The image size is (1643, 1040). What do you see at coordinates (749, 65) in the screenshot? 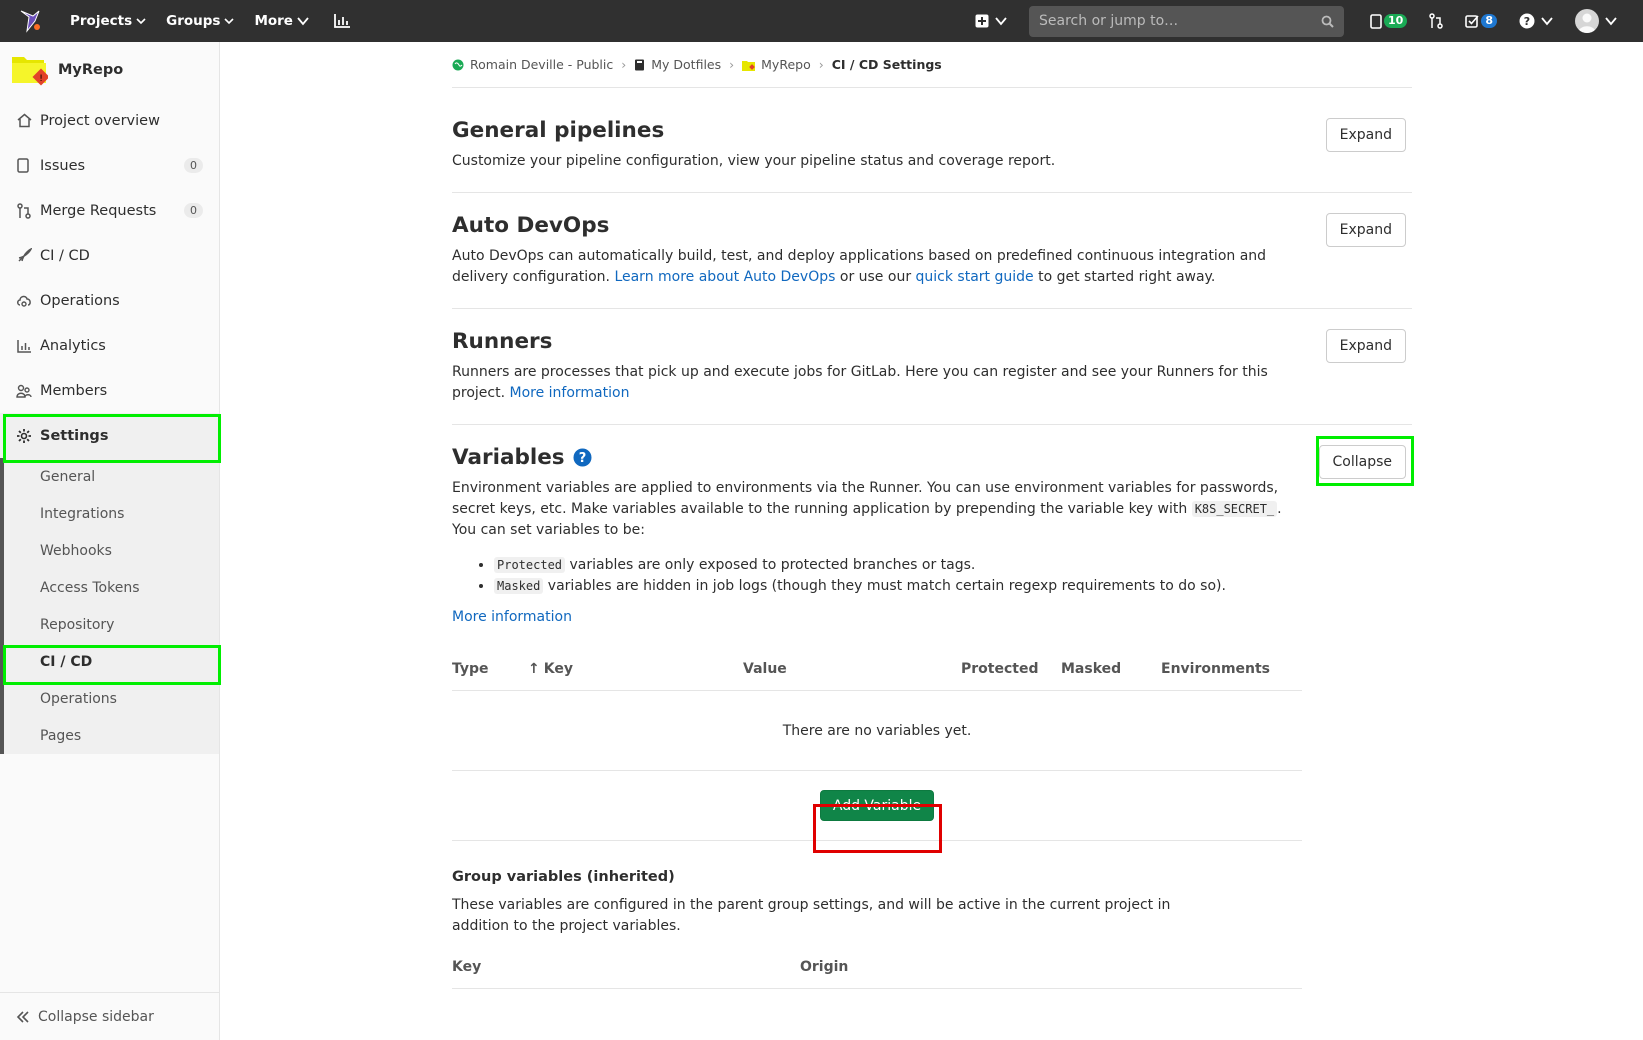
I see `project-avatar-icon` at bounding box center [749, 65].